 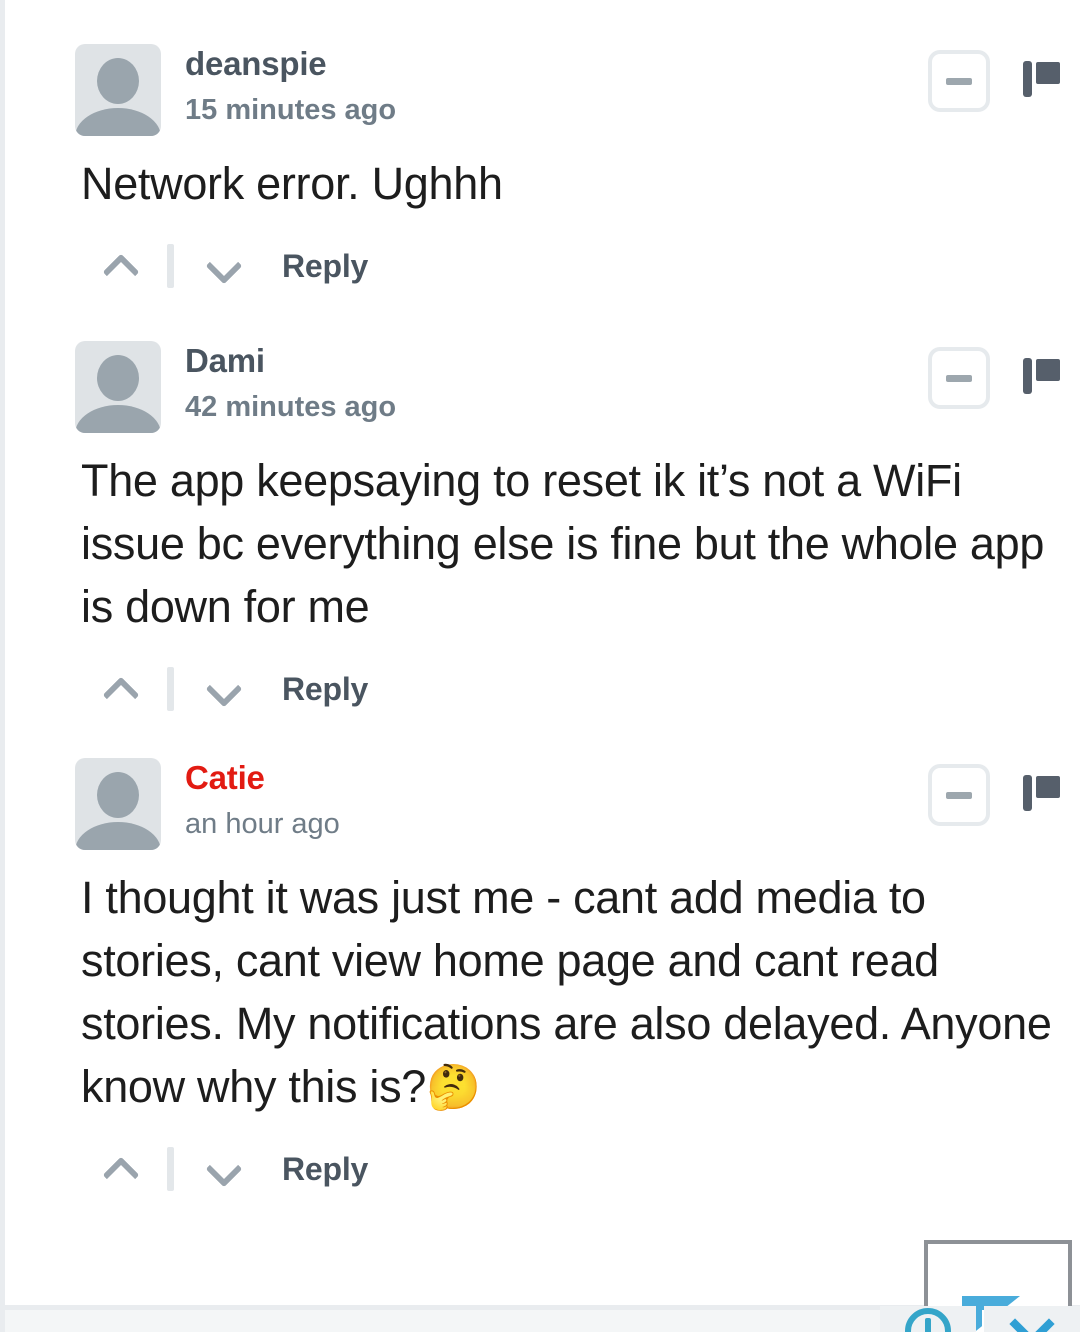 What do you see at coordinates (291, 406) in the screenshot?
I see `comment-timestamp: 42 minutes ago` at bounding box center [291, 406].